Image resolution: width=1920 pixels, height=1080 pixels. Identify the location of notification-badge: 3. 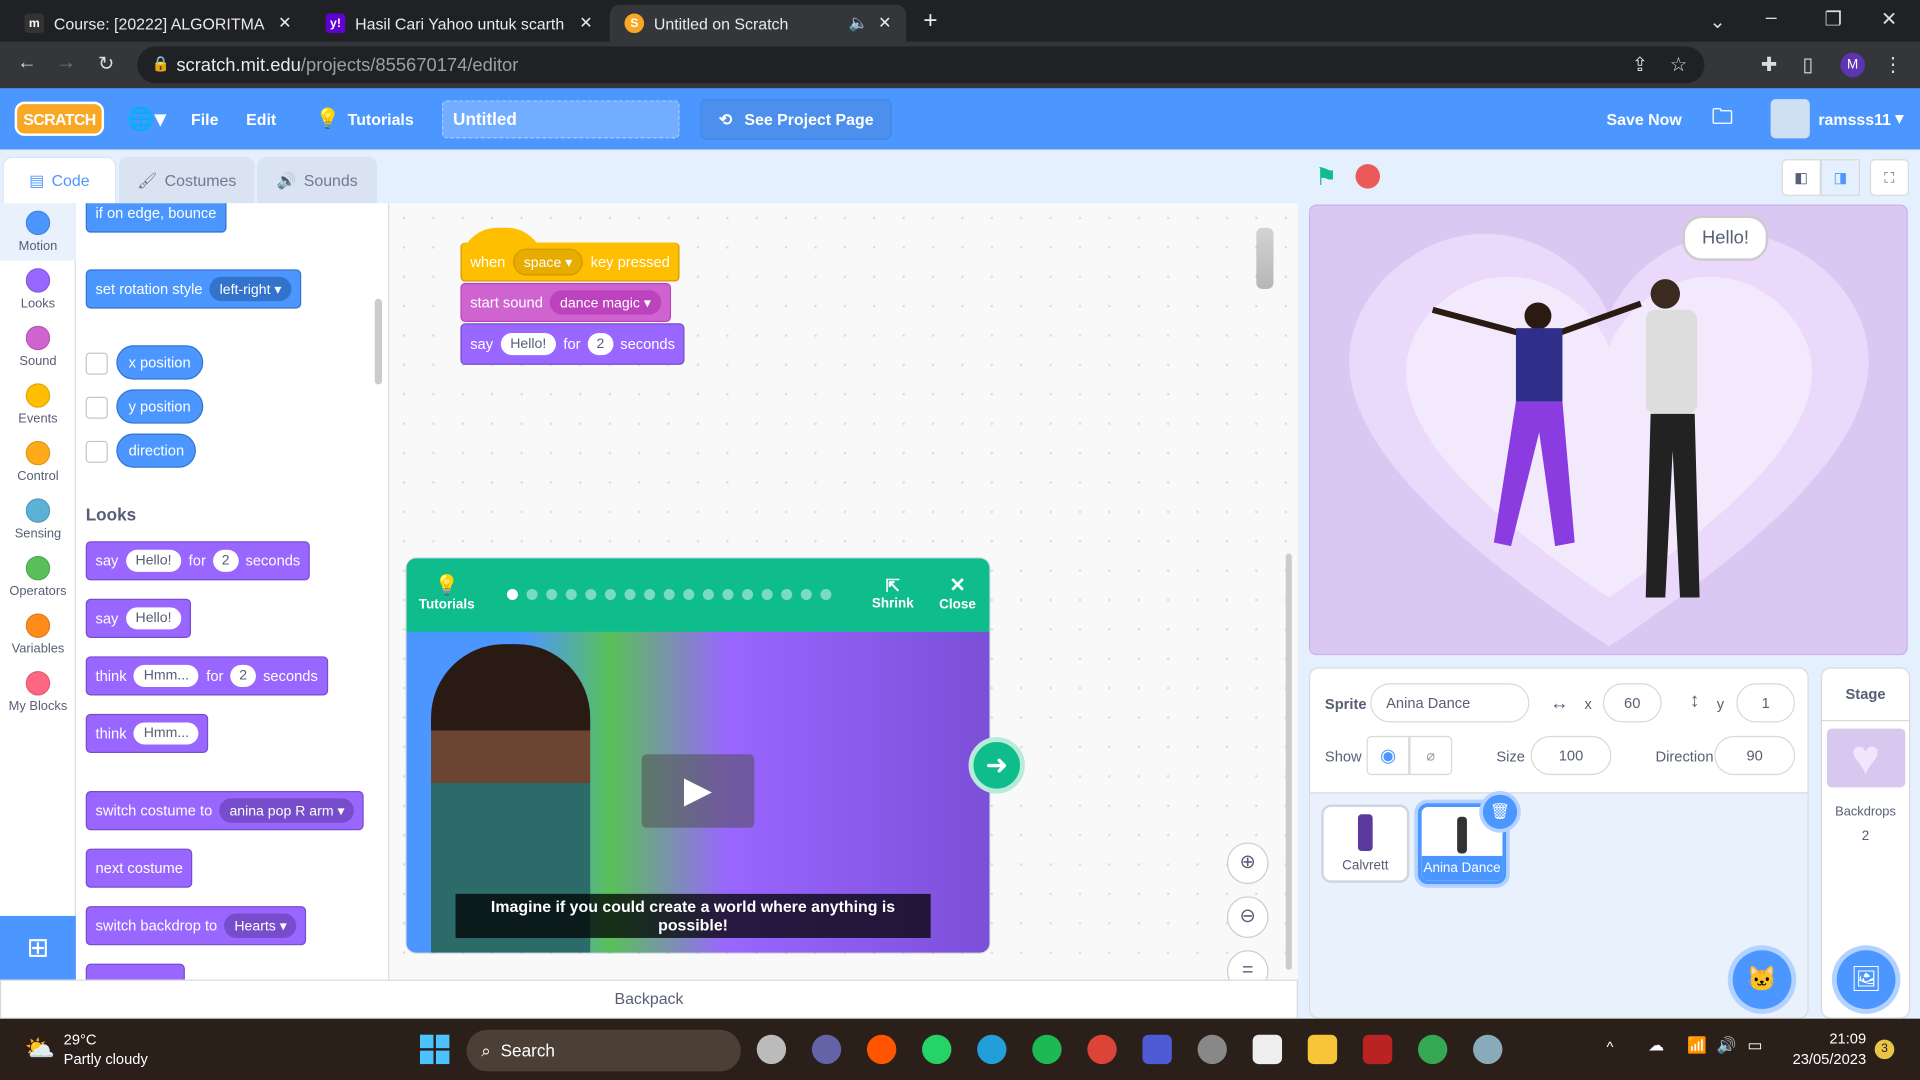
(1884, 1049).